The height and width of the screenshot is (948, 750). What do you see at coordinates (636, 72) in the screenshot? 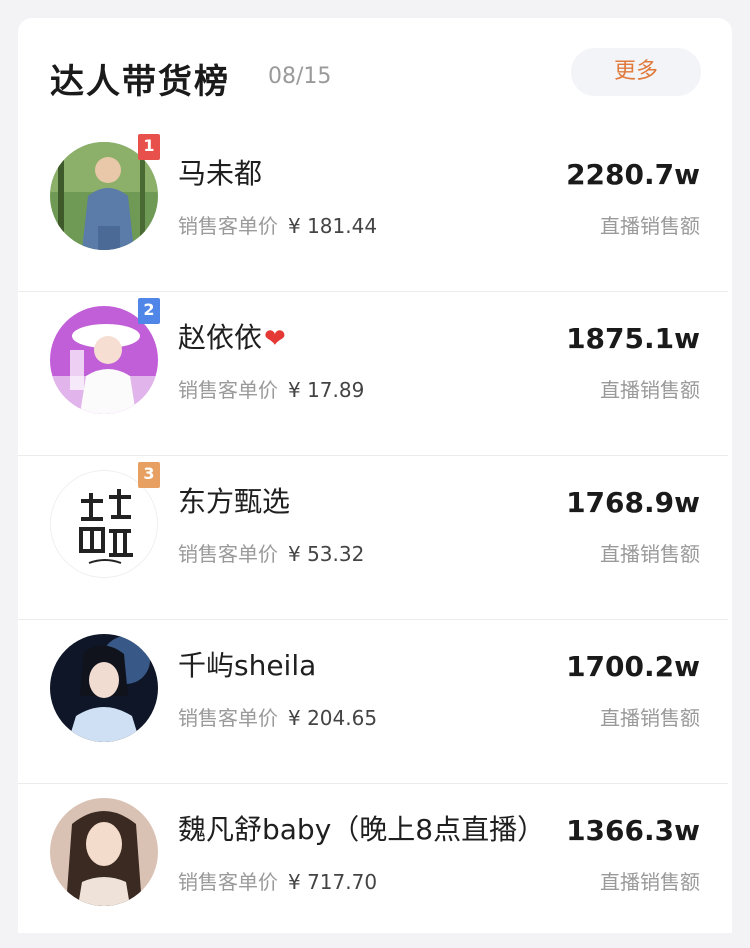
I see `more-button: 更多` at bounding box center [636, 72].